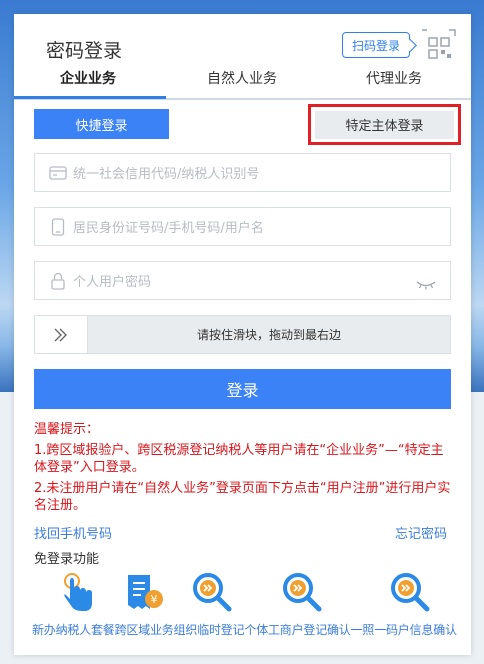  I want to click on qr-login-button: 扫码登录, so click(376, 45).